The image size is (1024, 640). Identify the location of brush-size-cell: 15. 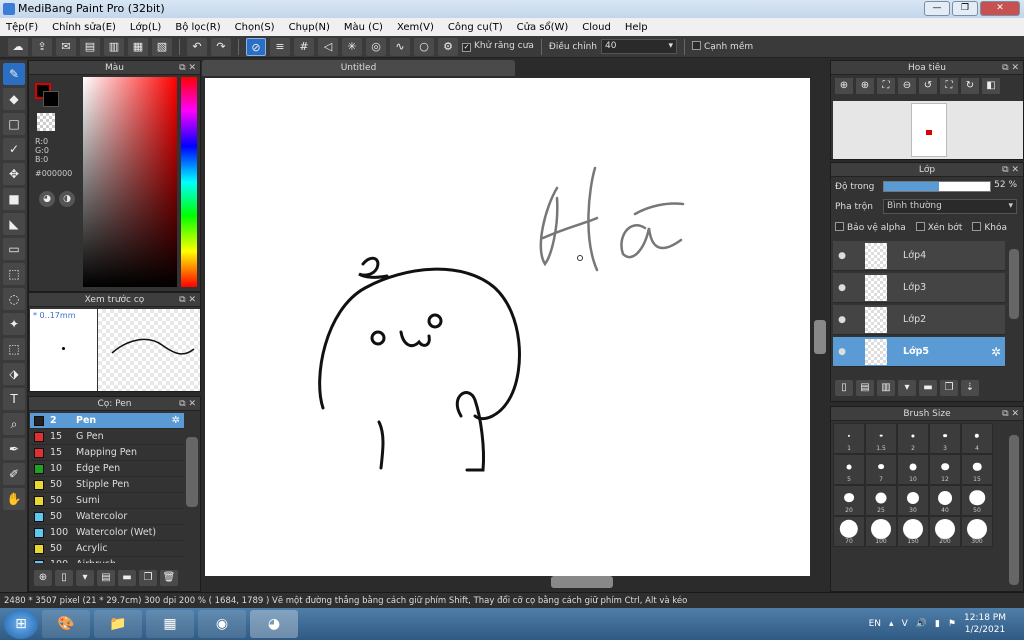
(977, 469).